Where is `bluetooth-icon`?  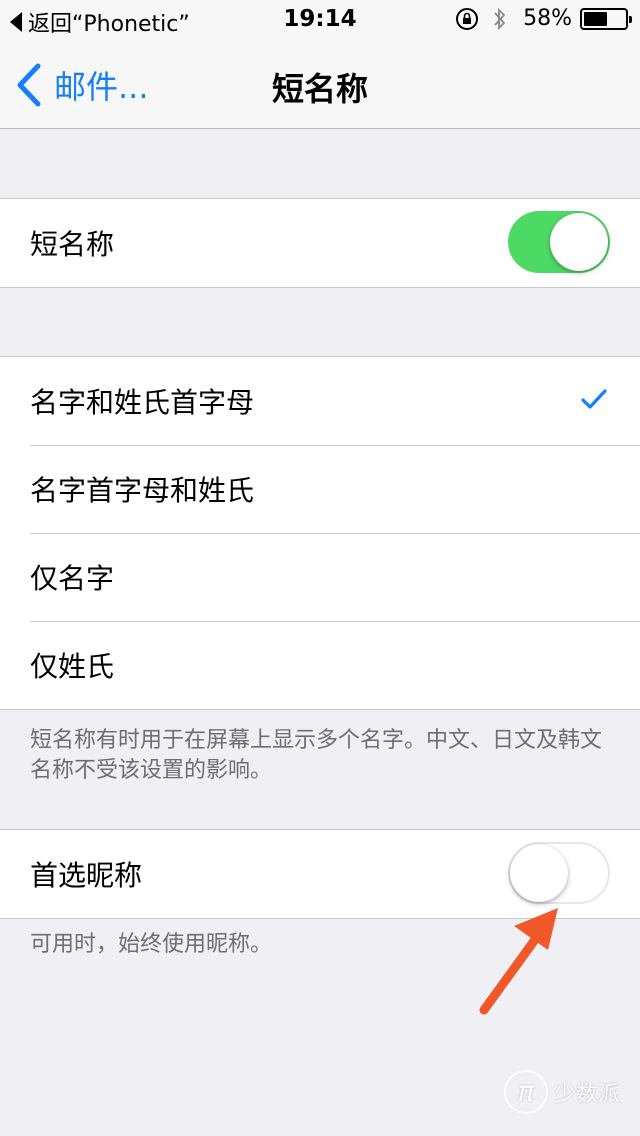
bluetooth-icon is located at coordinates (500, 18).